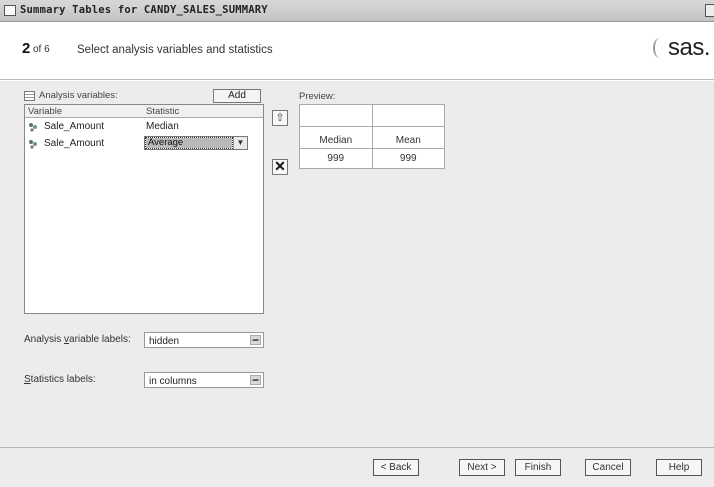 The width and height of the screenshot is (714, 487). Describe the element at coordinates (709, 10) in the screenshot. I see `close-icon` at that location.